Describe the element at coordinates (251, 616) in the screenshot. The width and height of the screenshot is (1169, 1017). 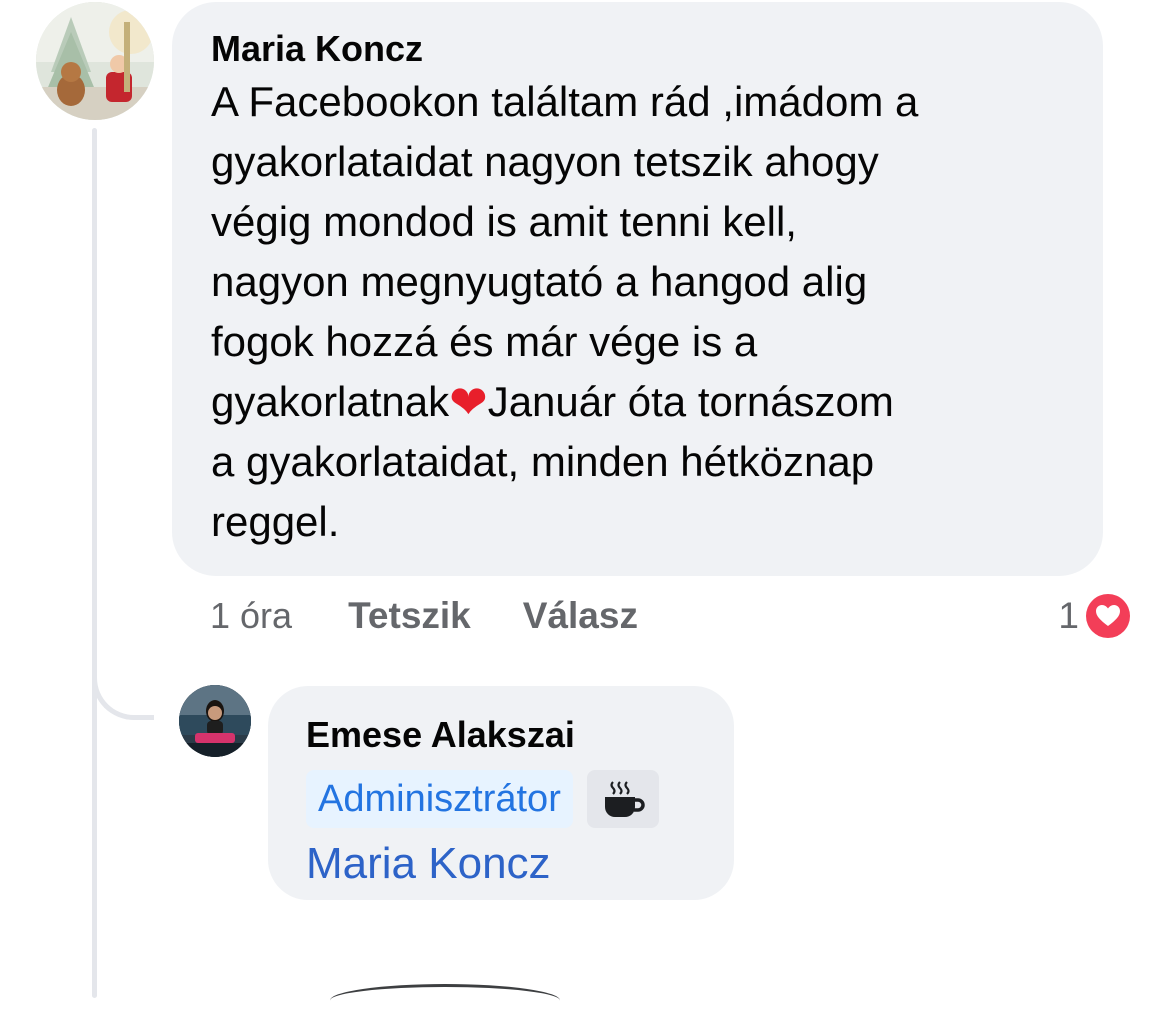
I see `comment-timestamp: 1 óra` at that location.